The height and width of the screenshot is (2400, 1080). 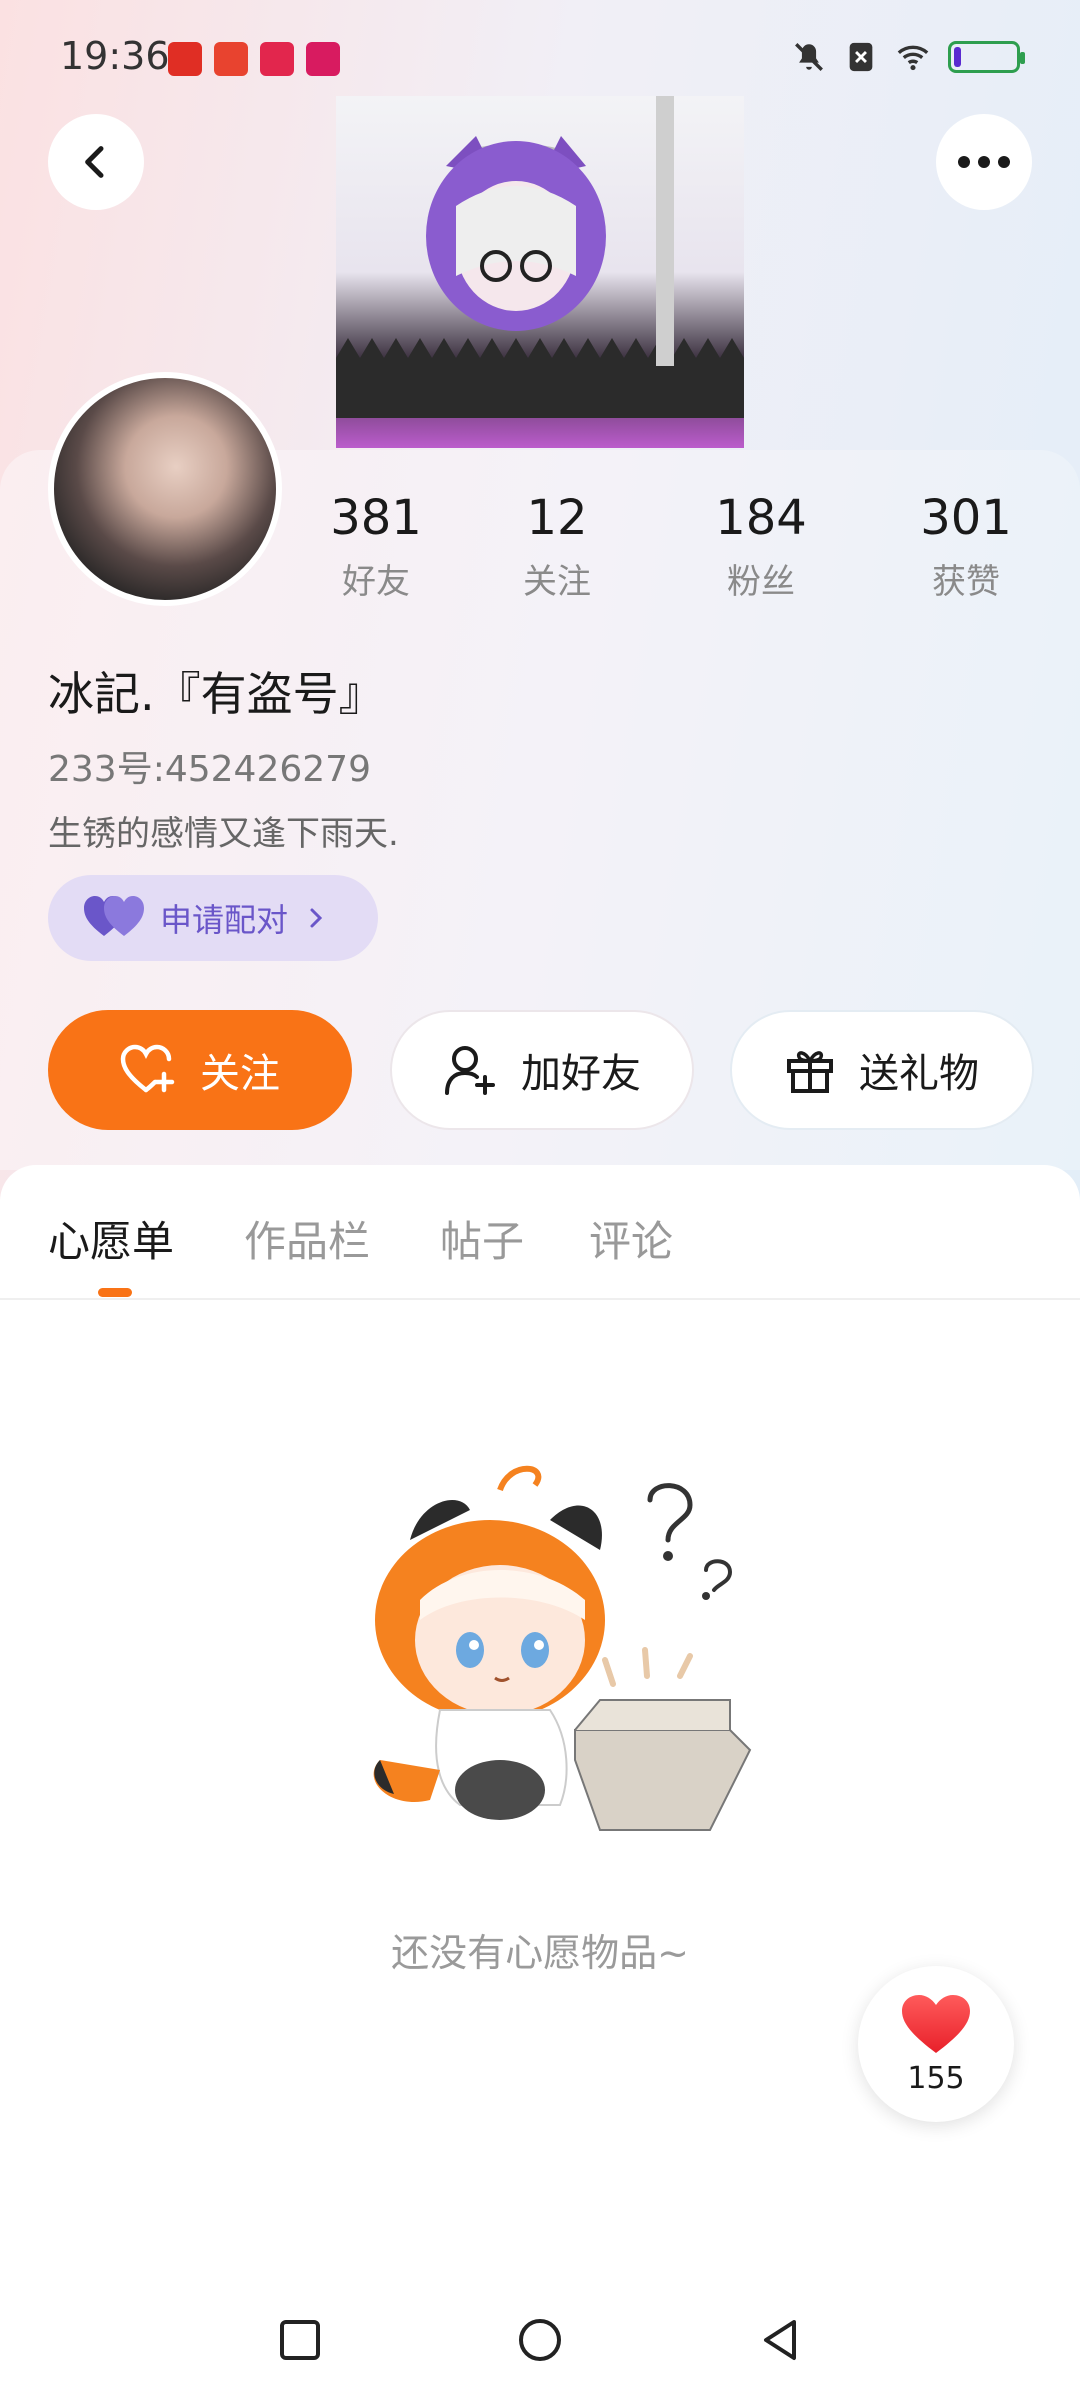 I want to click on wifi-icon, so click(x=913, y=58).